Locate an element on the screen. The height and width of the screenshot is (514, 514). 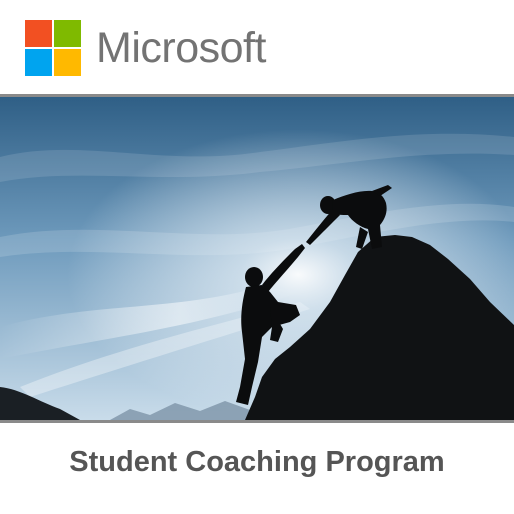
program-title: Student Coaching Program is located at coordinates (257, 462).